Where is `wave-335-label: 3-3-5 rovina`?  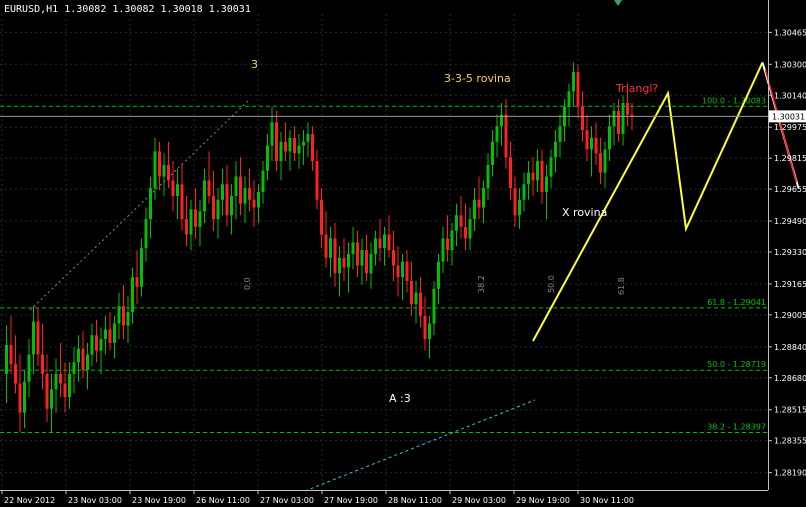
wave-335-label: 3-3-5 rovina is located at coordinates (477, 78).